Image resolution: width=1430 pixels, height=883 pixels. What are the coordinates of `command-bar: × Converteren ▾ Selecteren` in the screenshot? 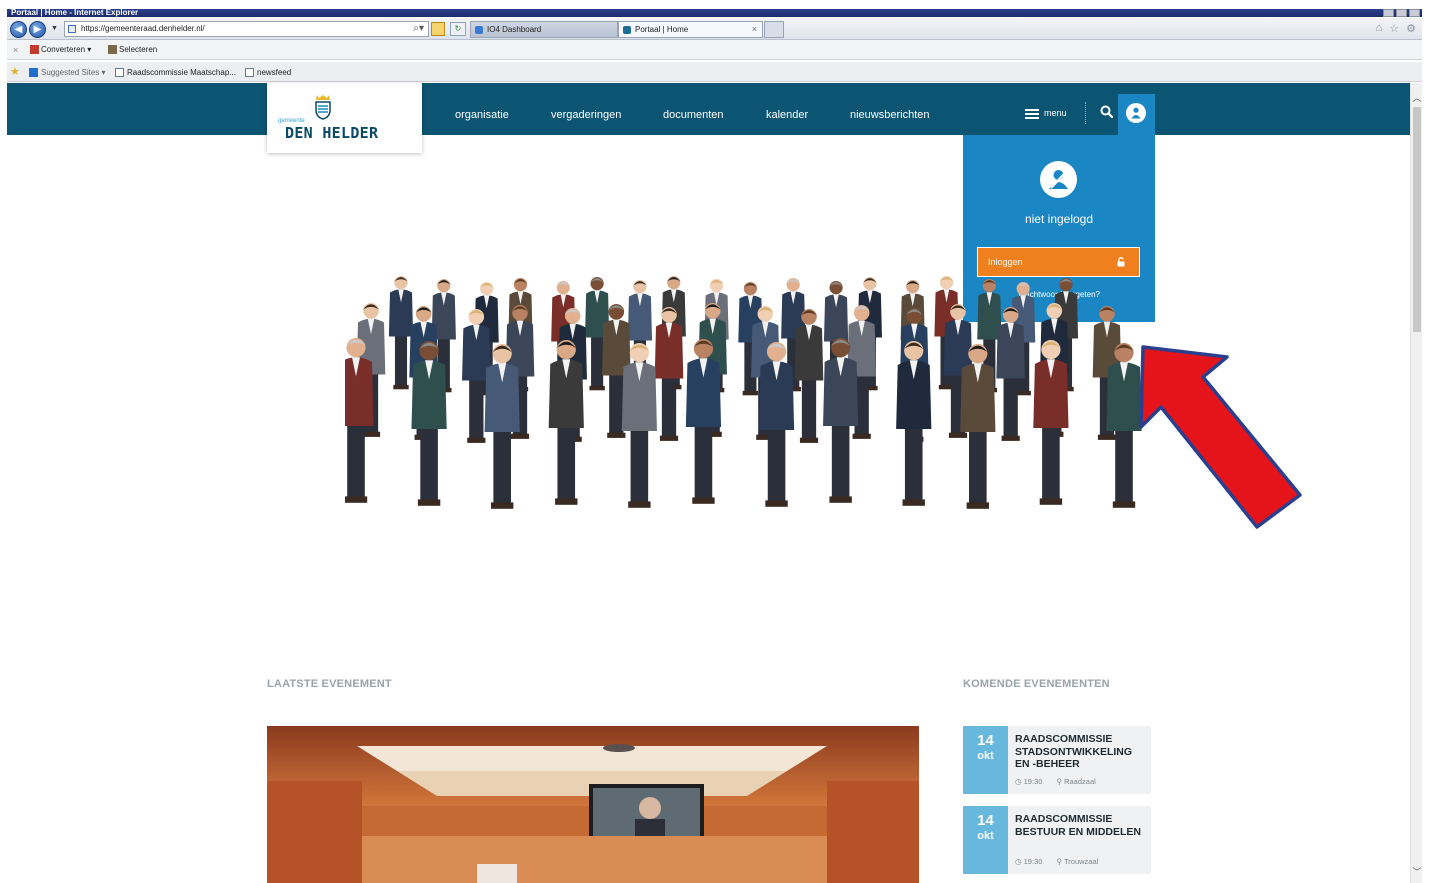 It's located at (714, 50).